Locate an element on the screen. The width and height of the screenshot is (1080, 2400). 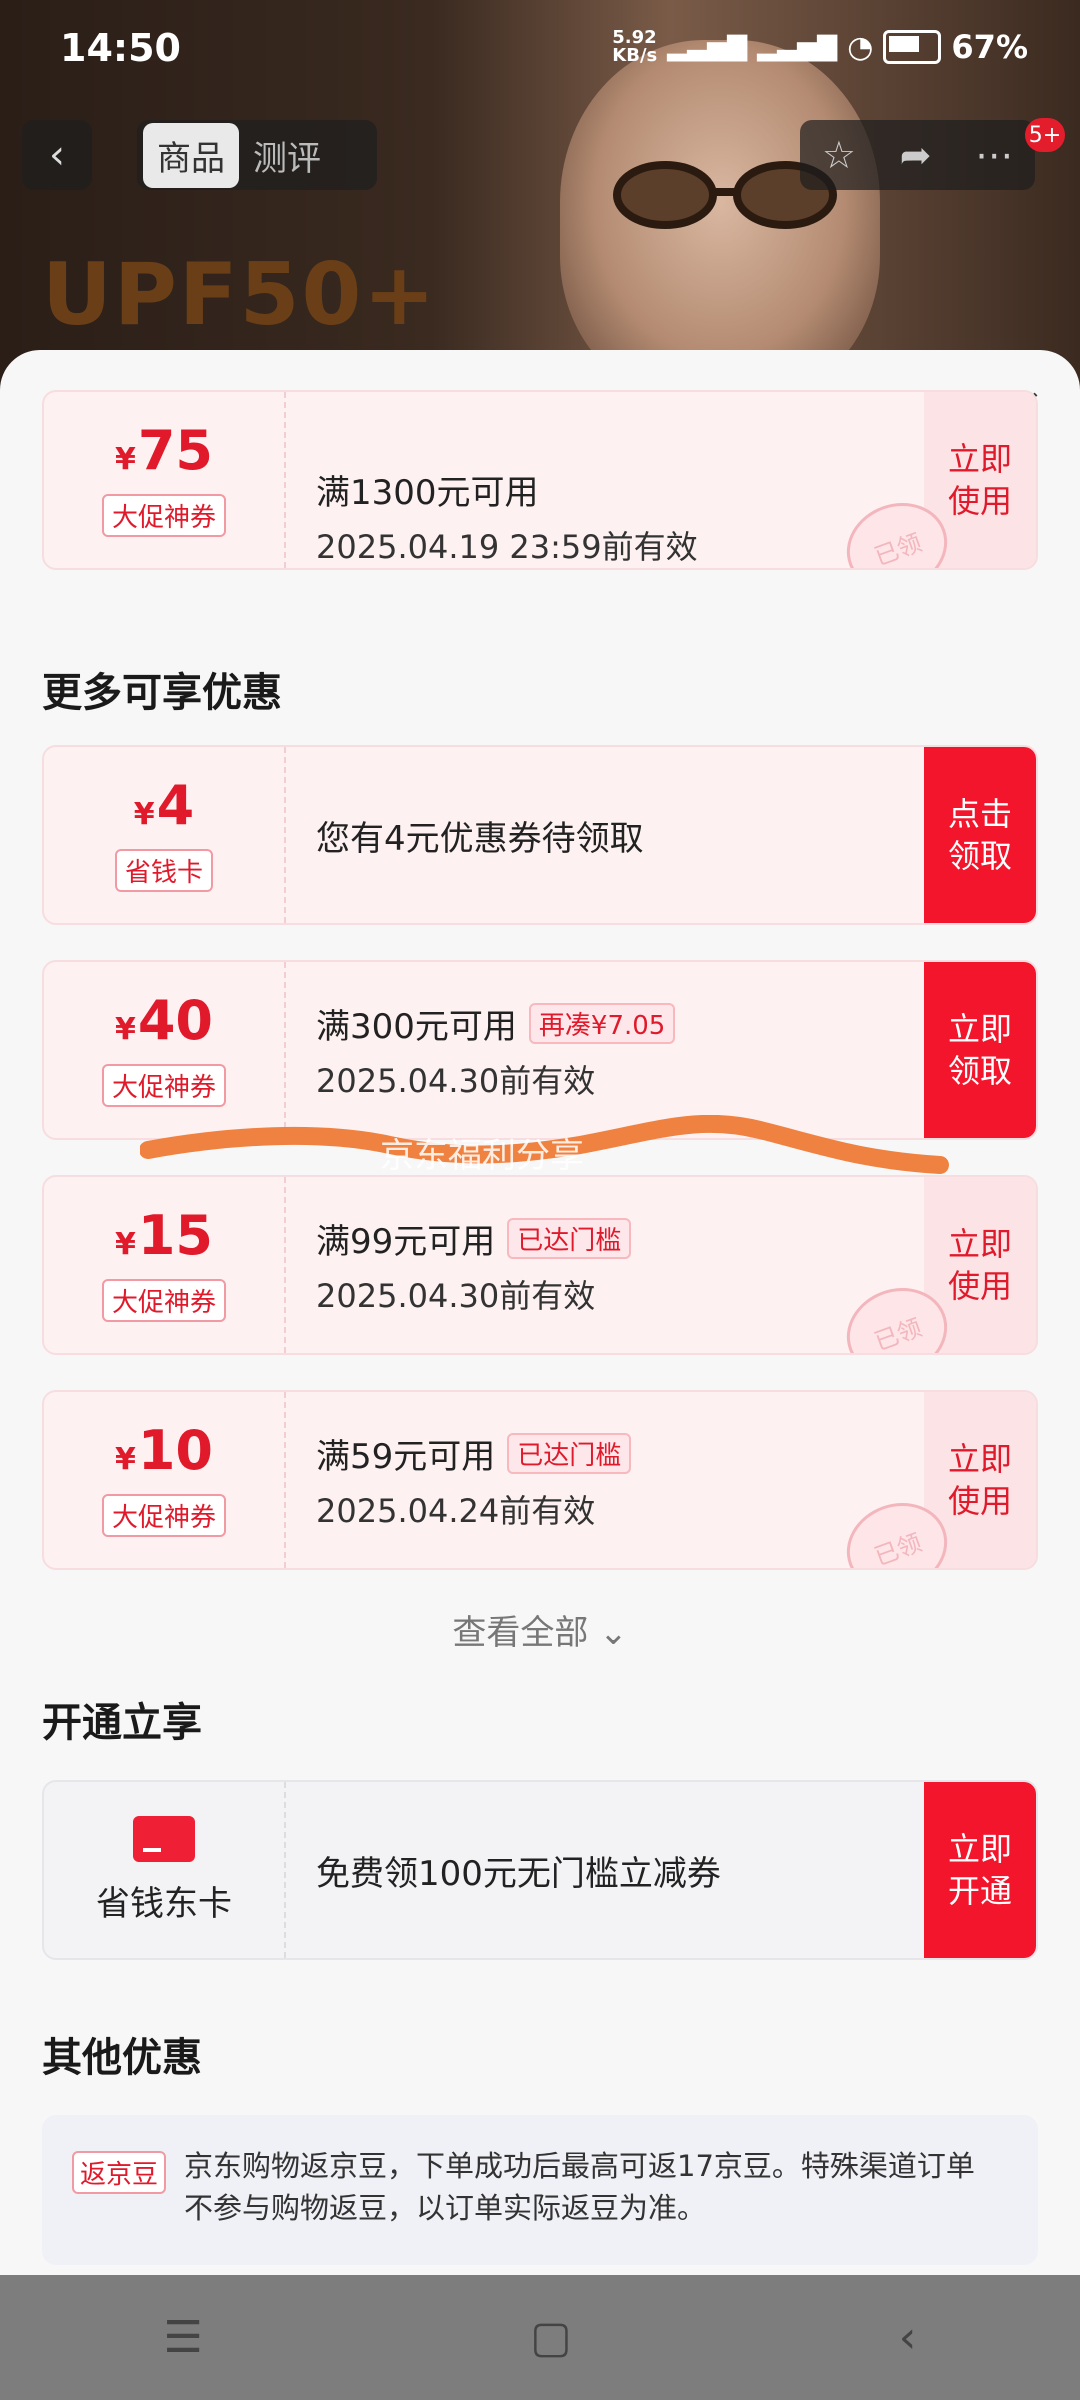
coupon-amount: ¥10 is located at coordinates (164, 1450).